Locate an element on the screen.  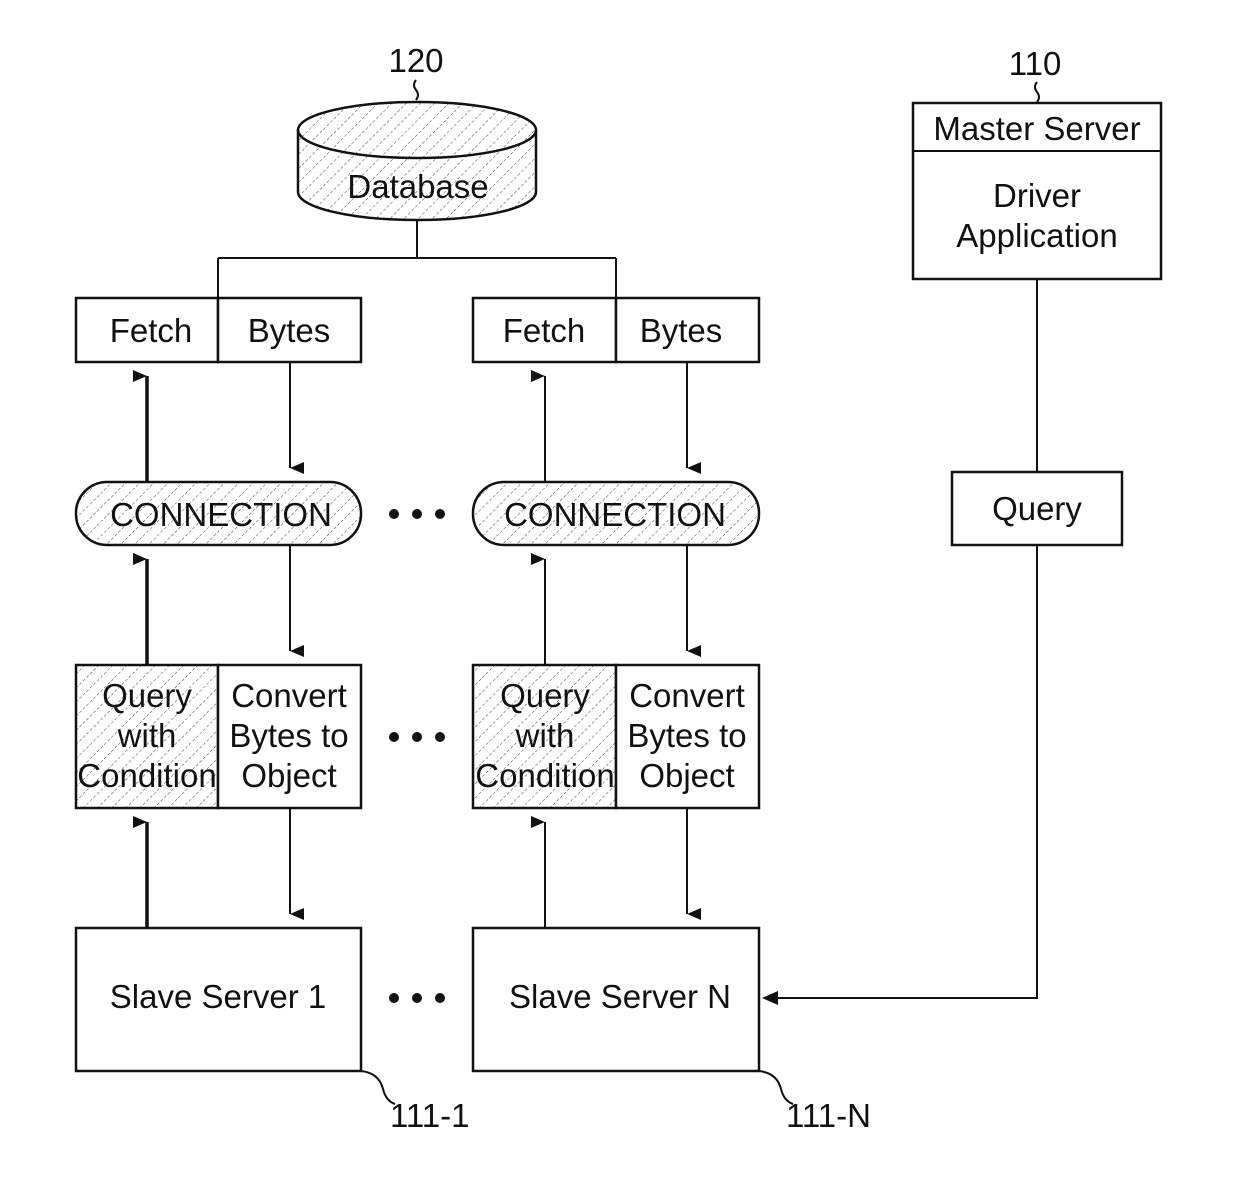
database-ref: 120 is located at coordinates (415, 60).